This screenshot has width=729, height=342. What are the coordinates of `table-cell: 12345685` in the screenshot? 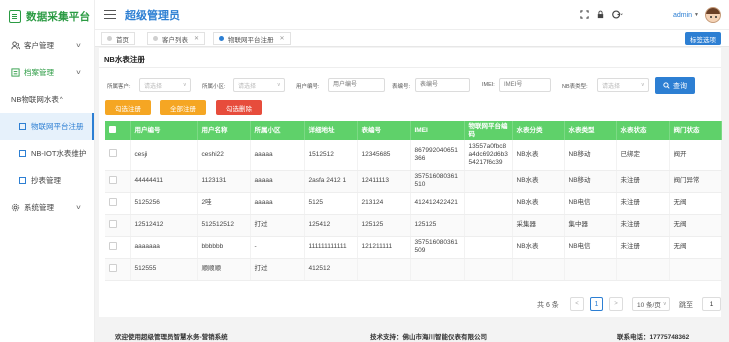 It's located at (384, 155).